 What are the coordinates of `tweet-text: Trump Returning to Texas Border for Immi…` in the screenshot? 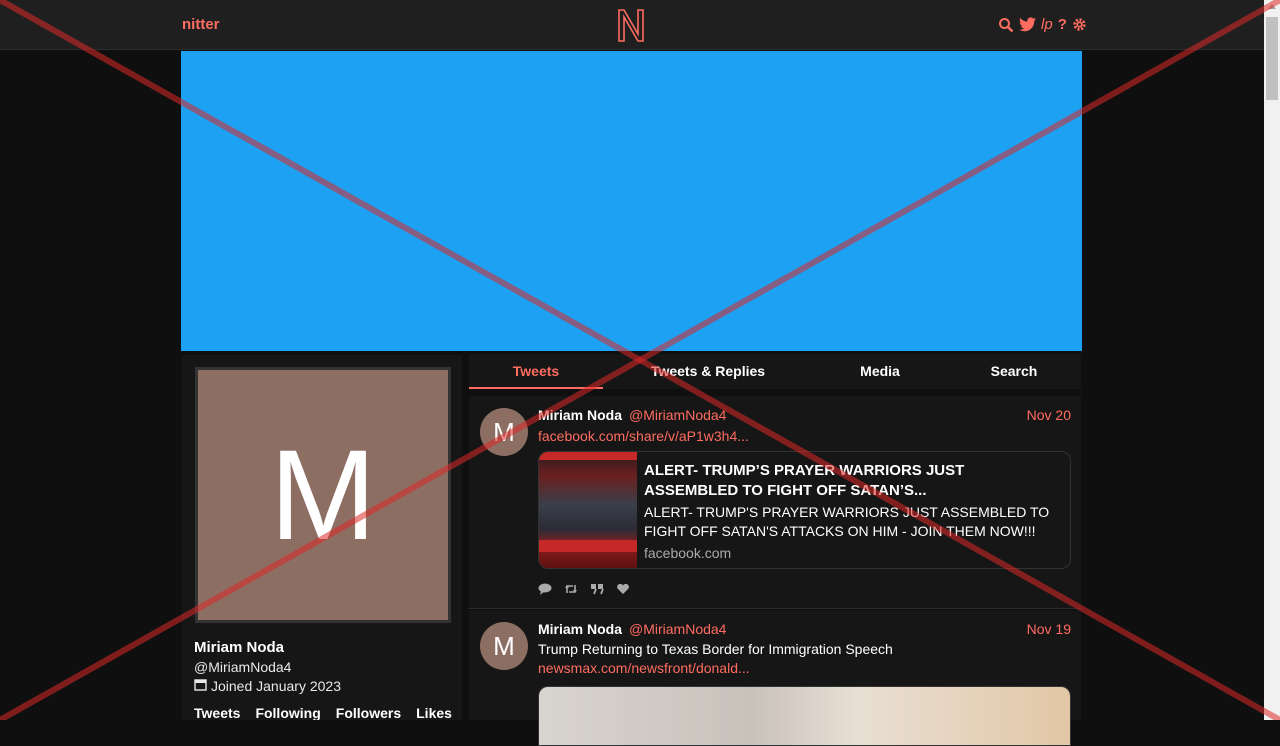 It's located at (715, 649).